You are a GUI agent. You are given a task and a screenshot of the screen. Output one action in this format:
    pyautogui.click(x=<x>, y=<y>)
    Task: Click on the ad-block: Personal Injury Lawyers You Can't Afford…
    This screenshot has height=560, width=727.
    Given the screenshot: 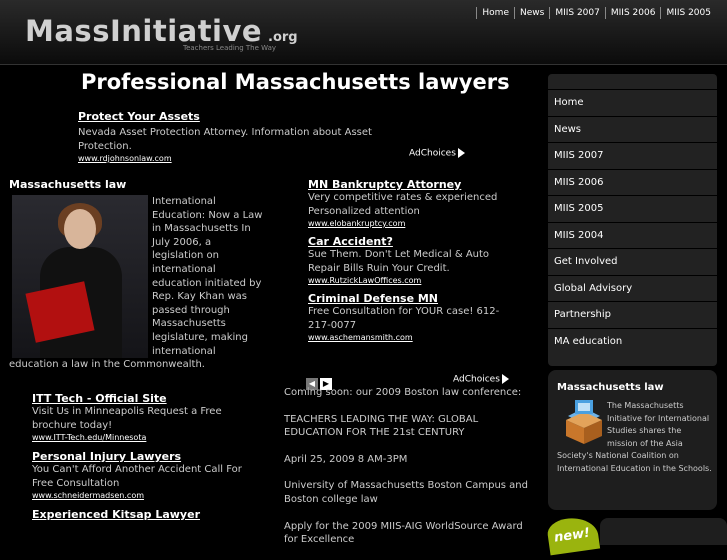 What is the action you would take?
    pyautogui.click(x=137, y=475)
    